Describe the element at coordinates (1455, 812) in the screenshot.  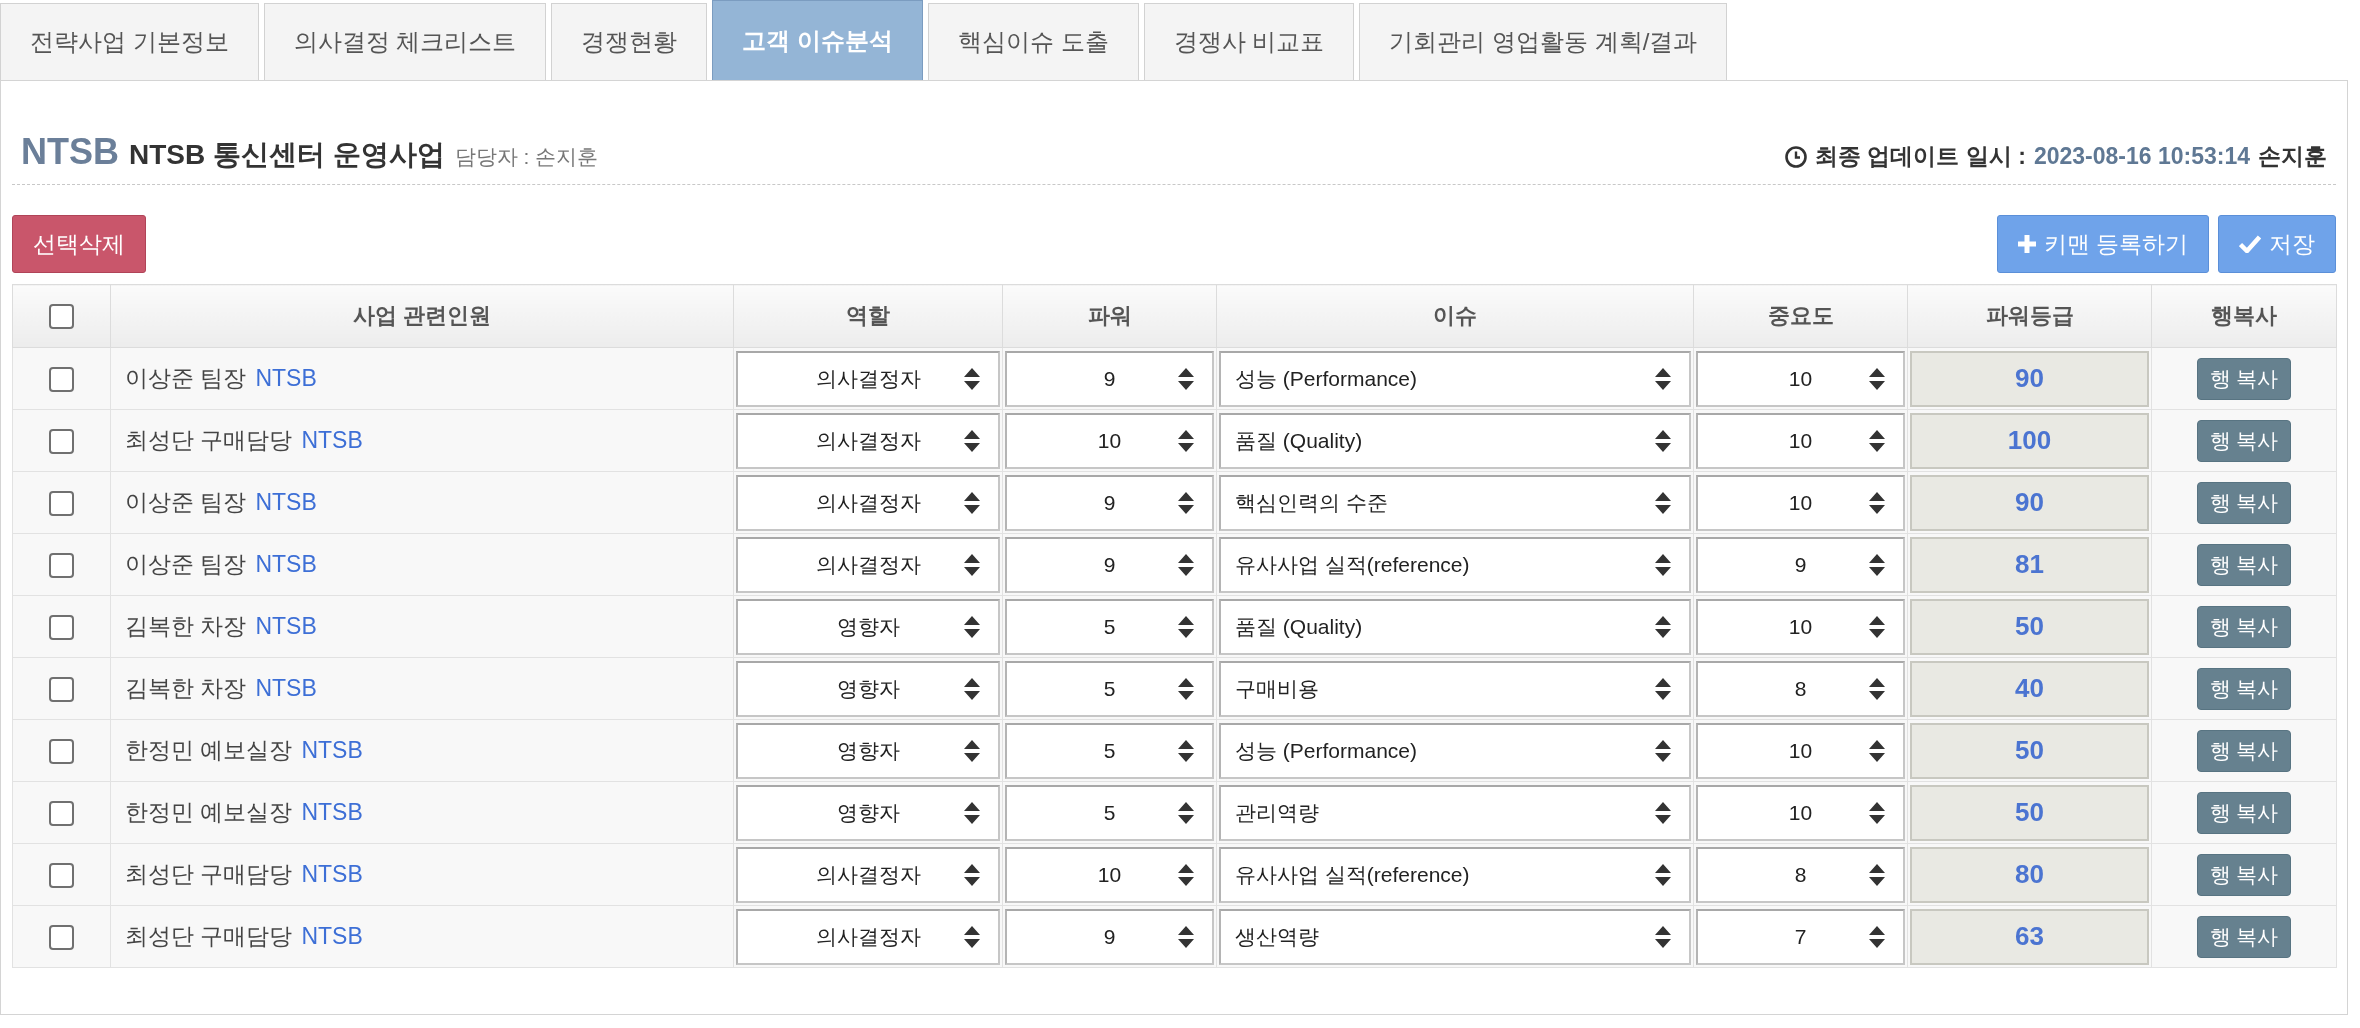
I see `issue-select: 관리역량` at that location.